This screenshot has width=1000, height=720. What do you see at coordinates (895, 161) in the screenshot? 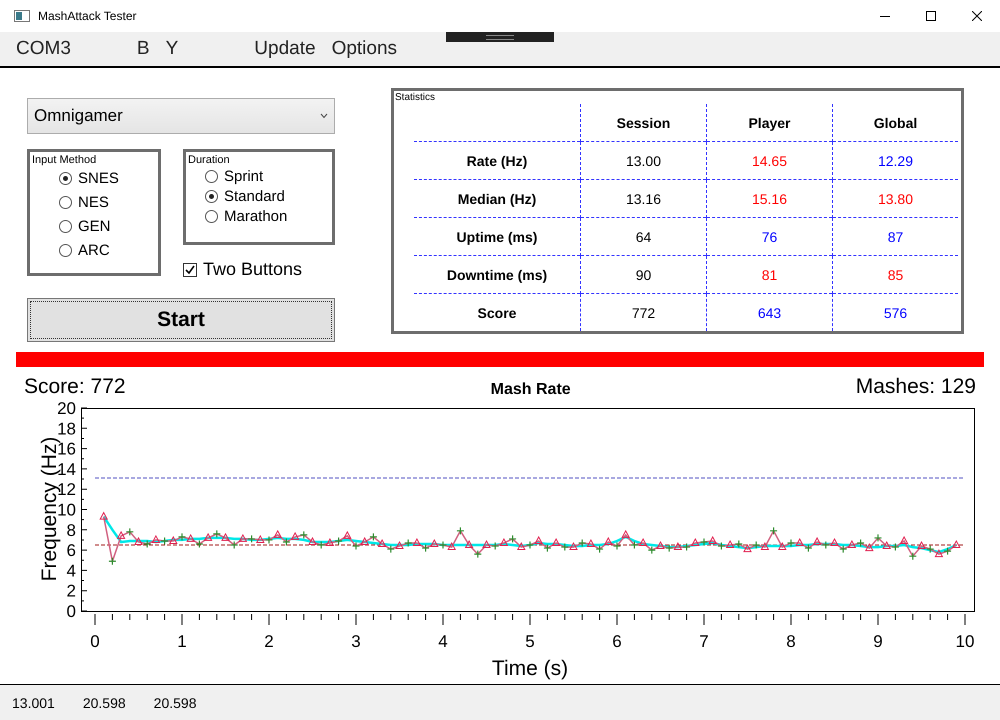
I see `stat-value: 12.29` at bounding box center [895, 161].